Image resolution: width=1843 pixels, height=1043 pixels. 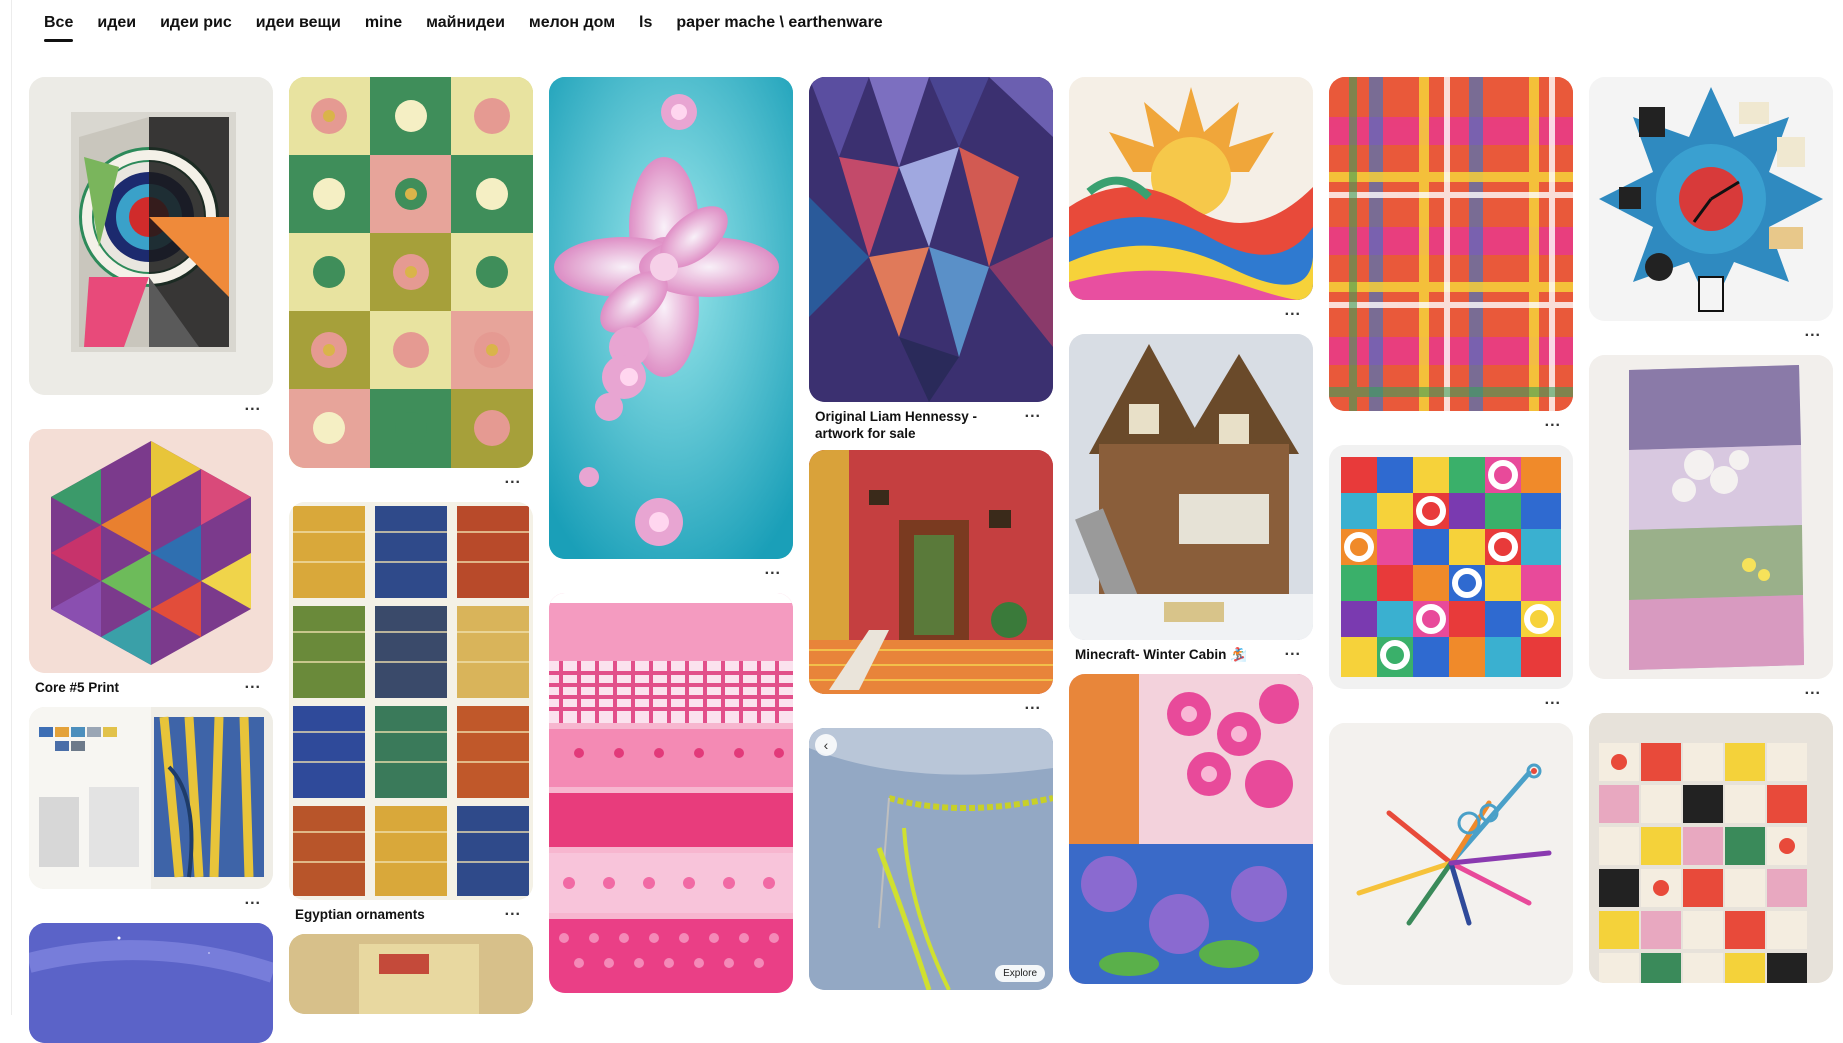 What do you see at coordinates (826, 745) in the screenshot?
I see `chevron-left-icon: ‹` at bounding box center [826, 745].